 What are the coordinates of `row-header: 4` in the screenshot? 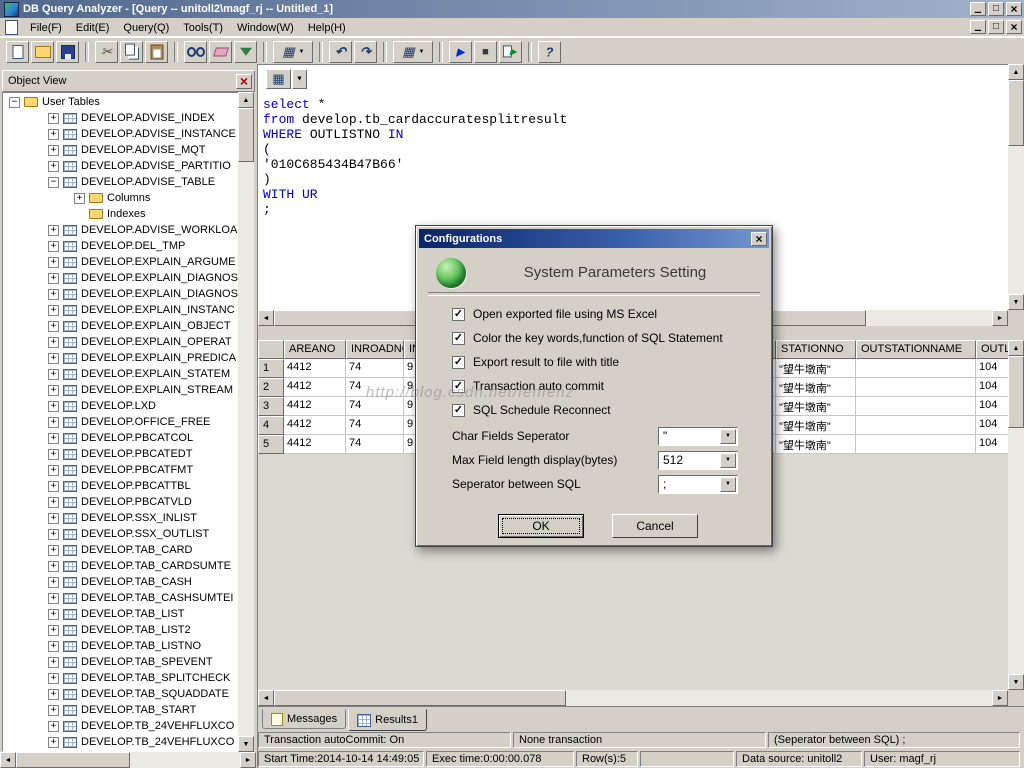 It's located at (271, 425).